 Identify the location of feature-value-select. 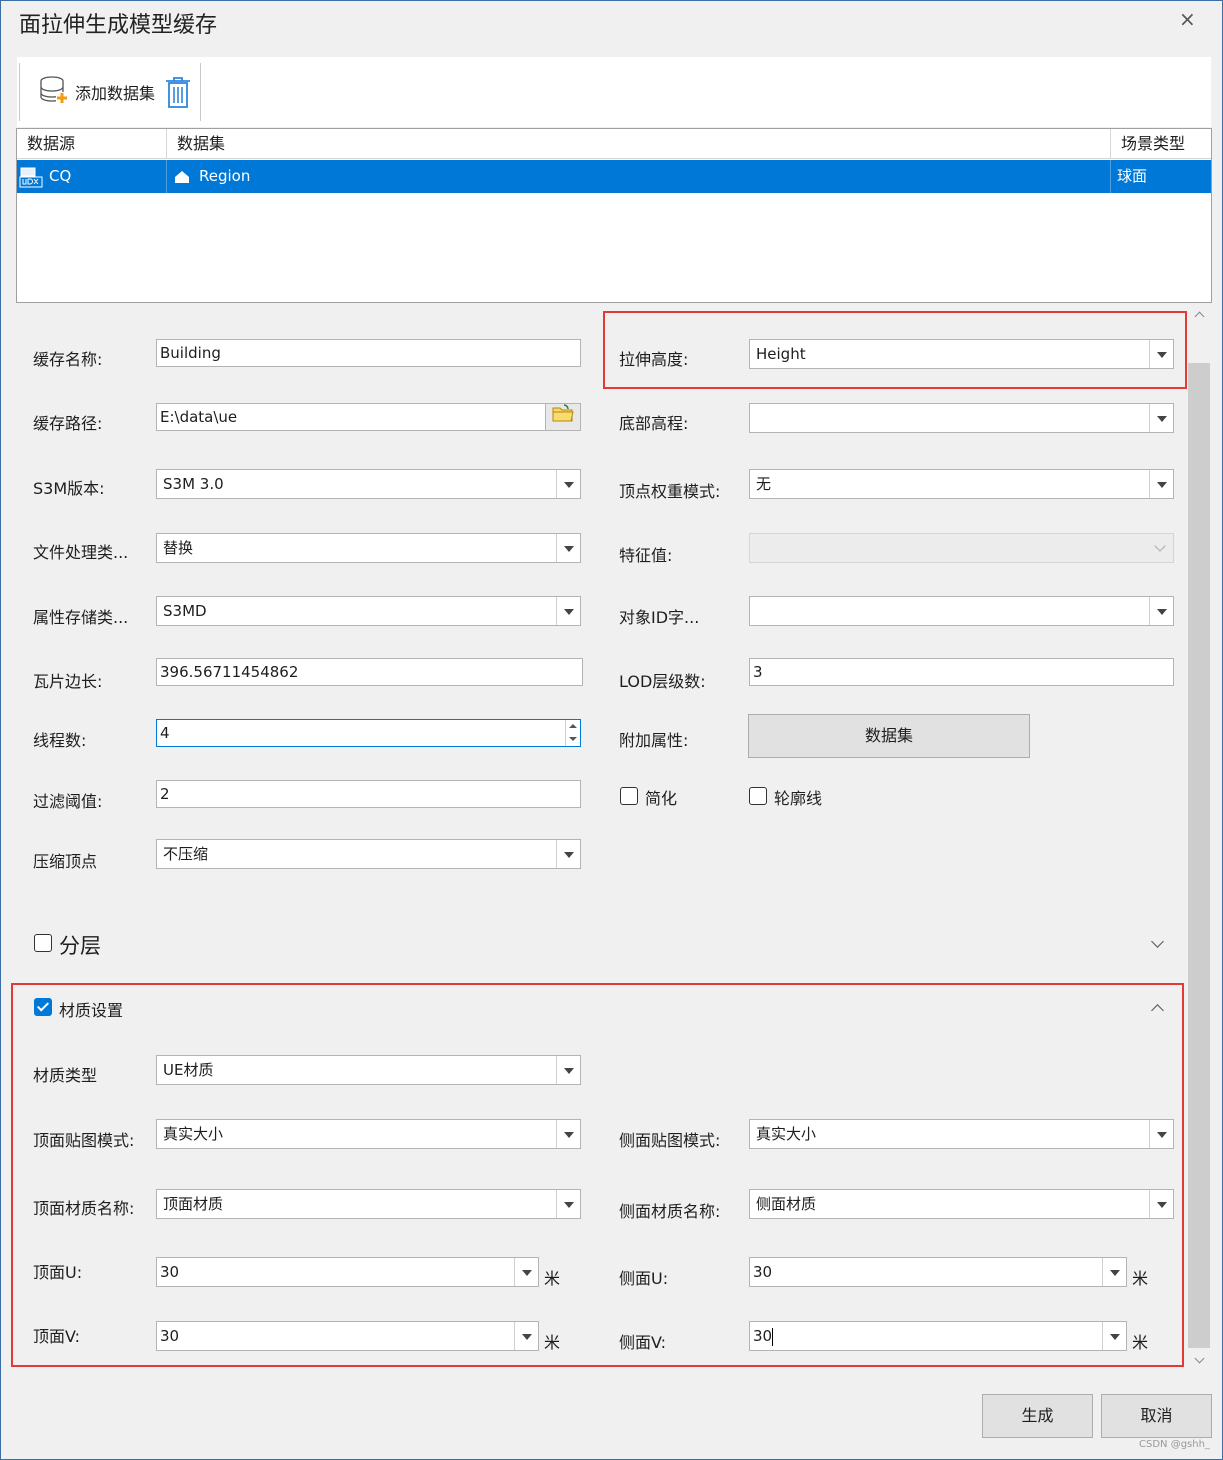
(961, 548).